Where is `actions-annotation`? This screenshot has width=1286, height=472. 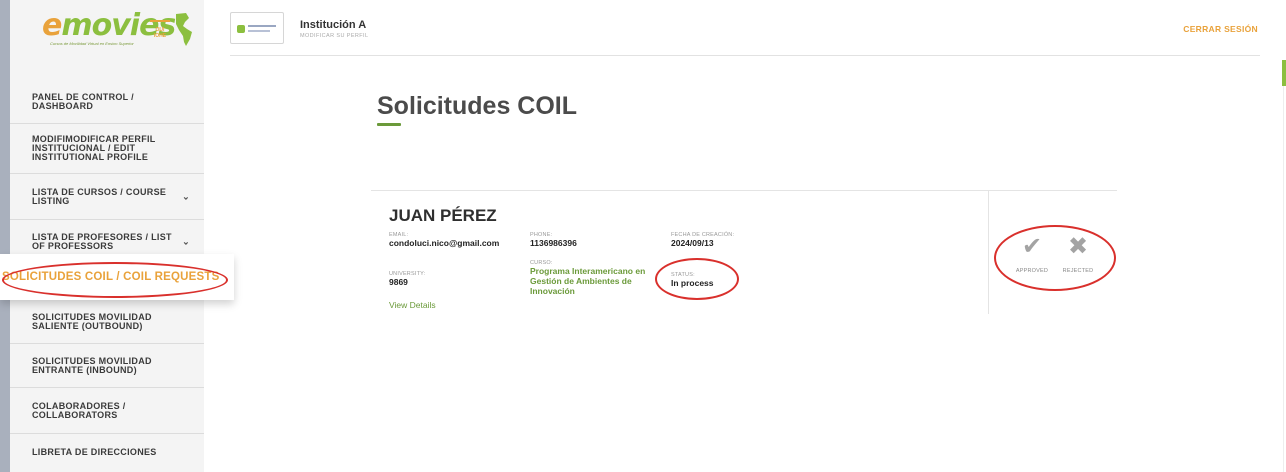
actions-annotation is located at coordinates (1055, 258).